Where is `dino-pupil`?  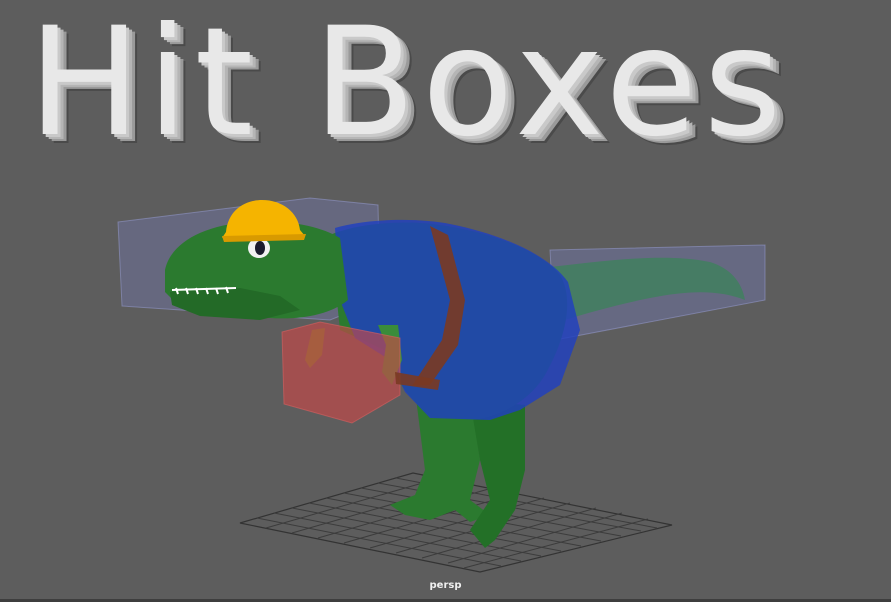 dino-pupil is located at coordinates (260, 248).